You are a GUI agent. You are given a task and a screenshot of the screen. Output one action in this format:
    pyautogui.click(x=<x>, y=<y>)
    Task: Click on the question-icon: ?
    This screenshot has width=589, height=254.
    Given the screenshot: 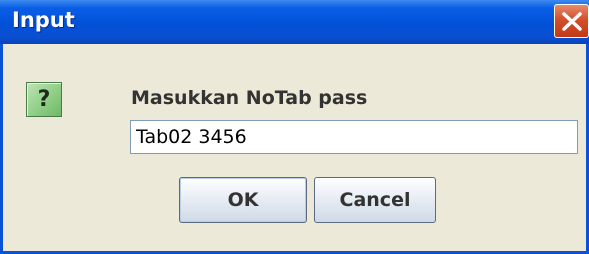 What is the action you would take?
    pyautogui.click(x=44, y=99)
    